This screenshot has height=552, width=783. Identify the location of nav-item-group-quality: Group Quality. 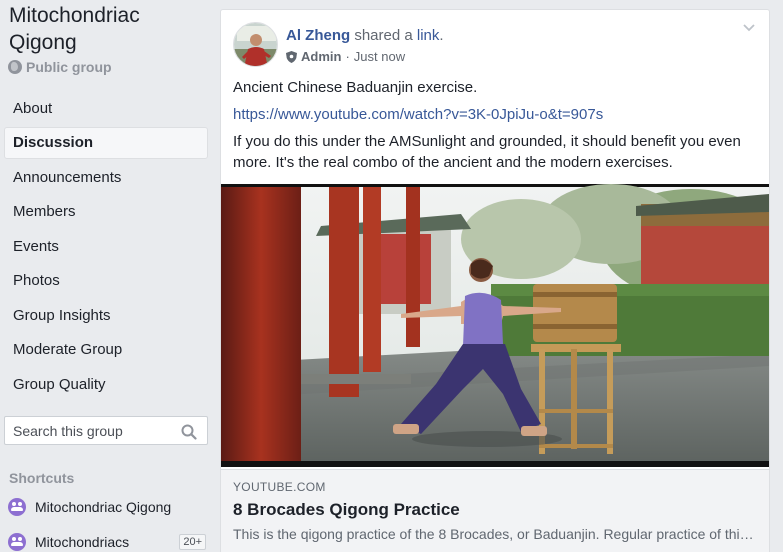
(106, 385).